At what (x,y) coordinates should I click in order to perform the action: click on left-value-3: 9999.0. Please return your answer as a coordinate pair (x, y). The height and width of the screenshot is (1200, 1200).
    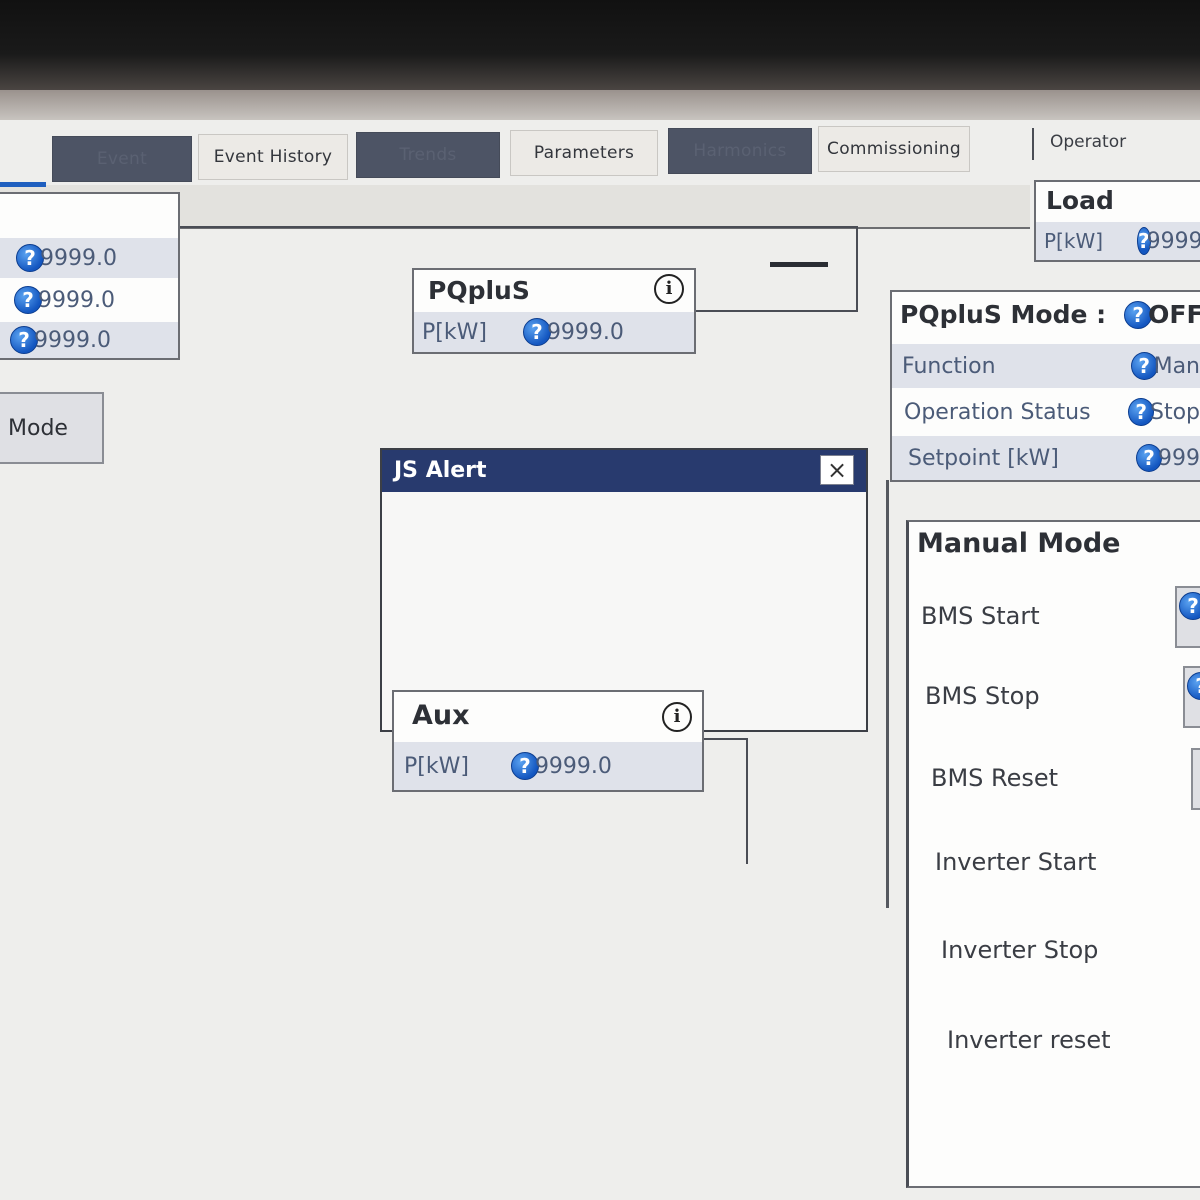
    Looking at the image, I should click on (72, 340).